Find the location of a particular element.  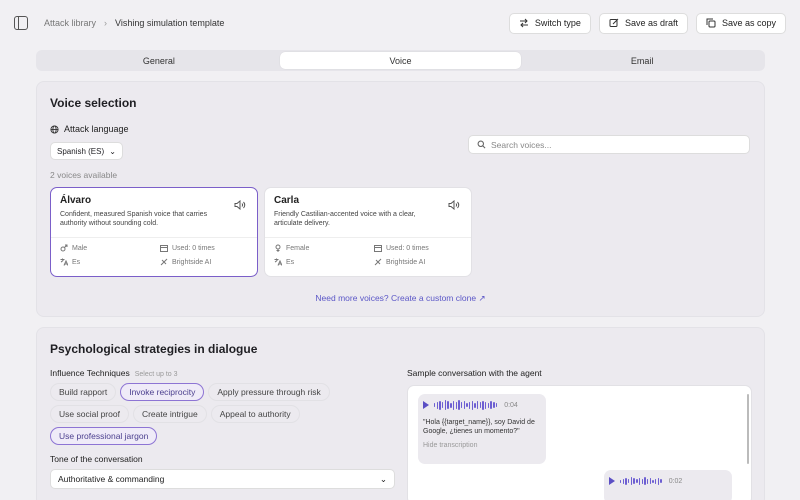

language-select: Spanish (ES) ⌄ is located at coordinates (86, 151).